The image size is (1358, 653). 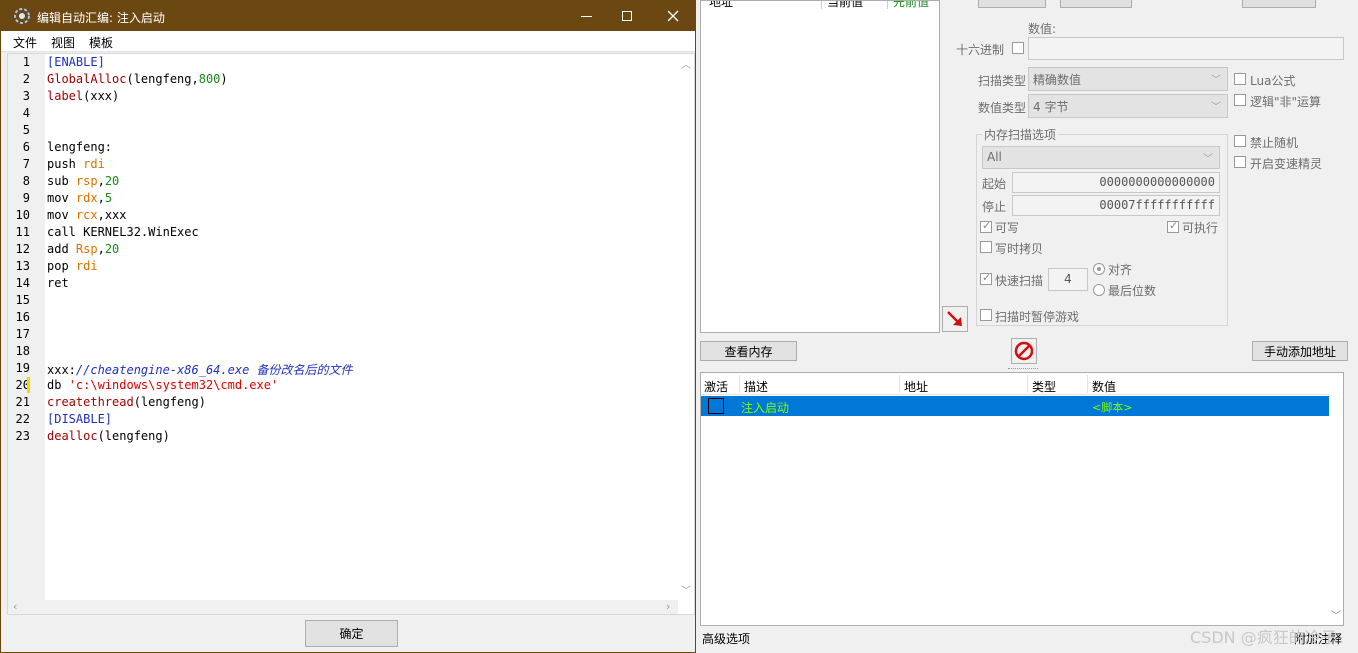 I want to click on code-token: 5, so click(x=108, y=198).